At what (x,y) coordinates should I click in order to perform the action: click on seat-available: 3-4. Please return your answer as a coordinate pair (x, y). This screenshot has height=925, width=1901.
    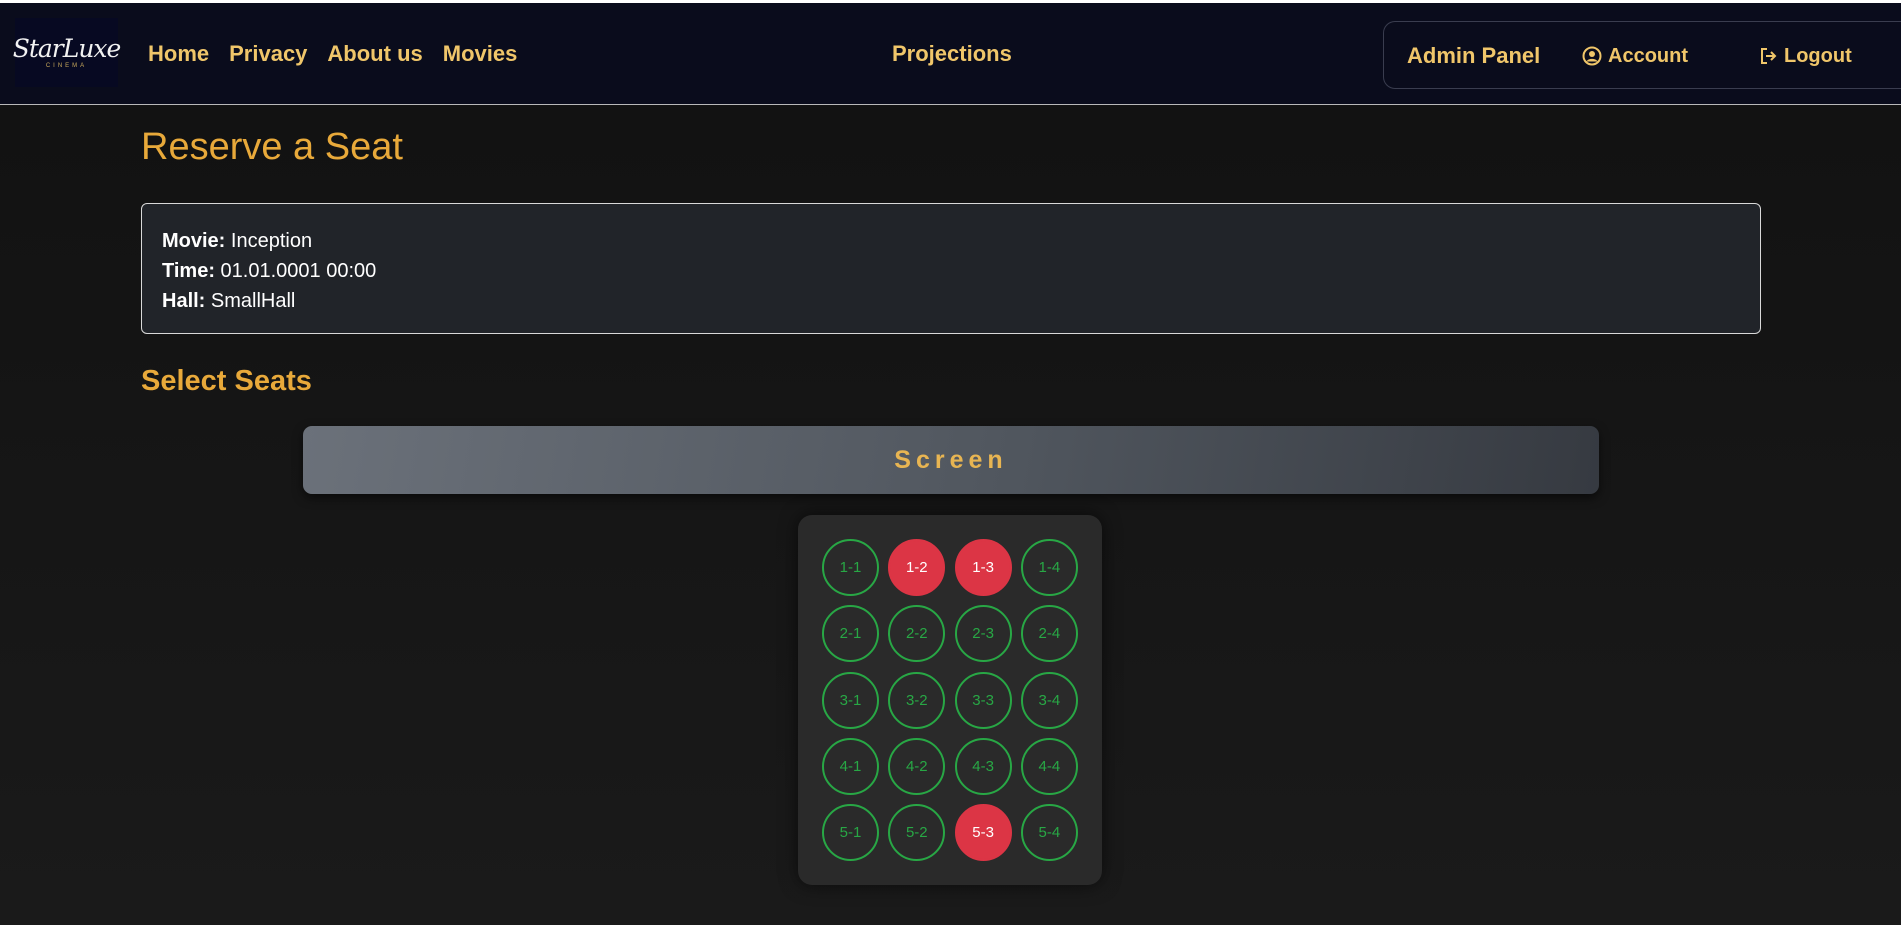
    Looking at the image, I should click on (1049, 700).